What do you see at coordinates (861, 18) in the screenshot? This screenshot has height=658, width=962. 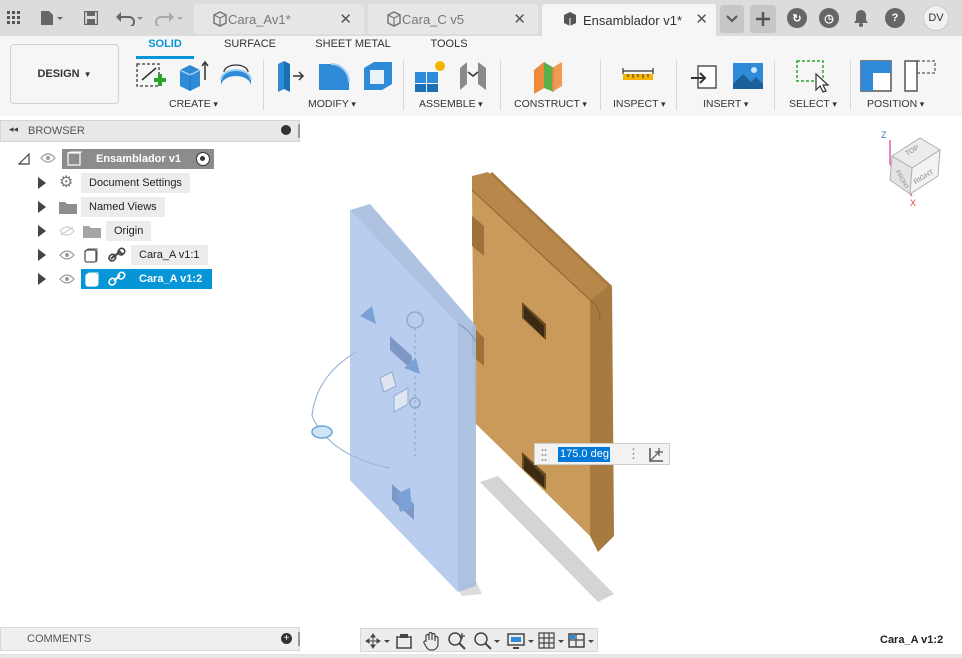 I see `notifications-icon` at bounding box center [861, 18].